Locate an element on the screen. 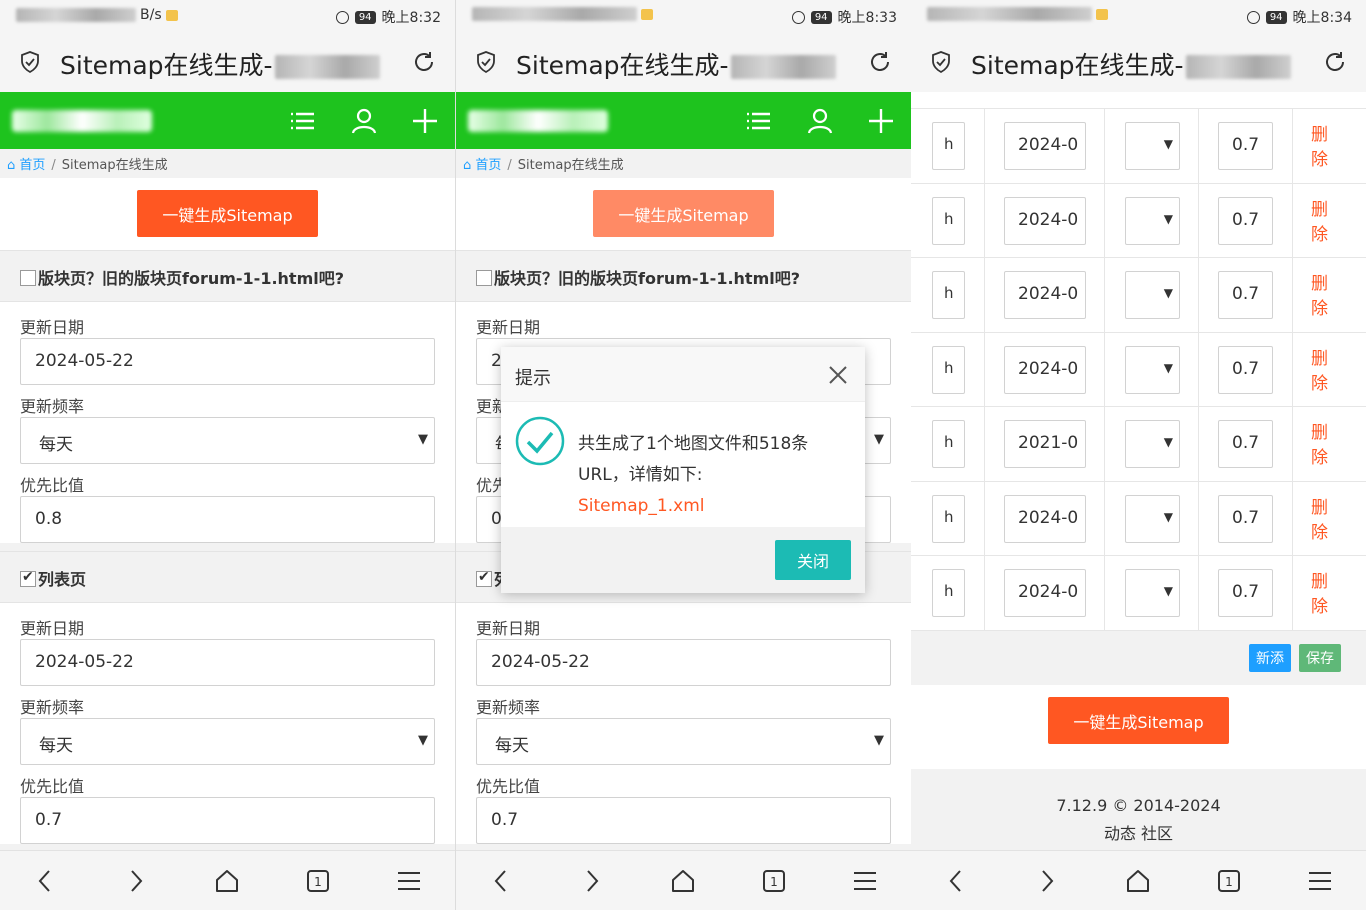  close-icon is located at coordinates (838, 375).